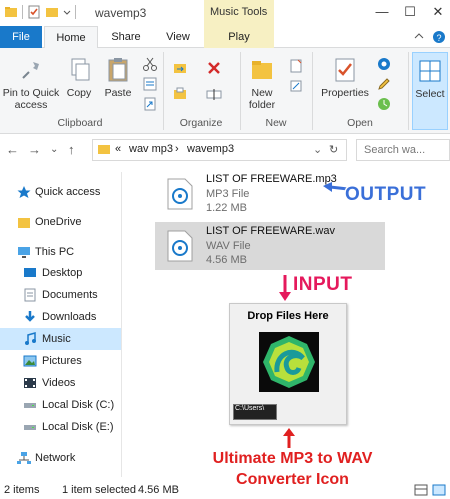  What do you see at coordinates (150, 64) in the screenshot?
I see `cut-icon` at bounding box center [150, 64].